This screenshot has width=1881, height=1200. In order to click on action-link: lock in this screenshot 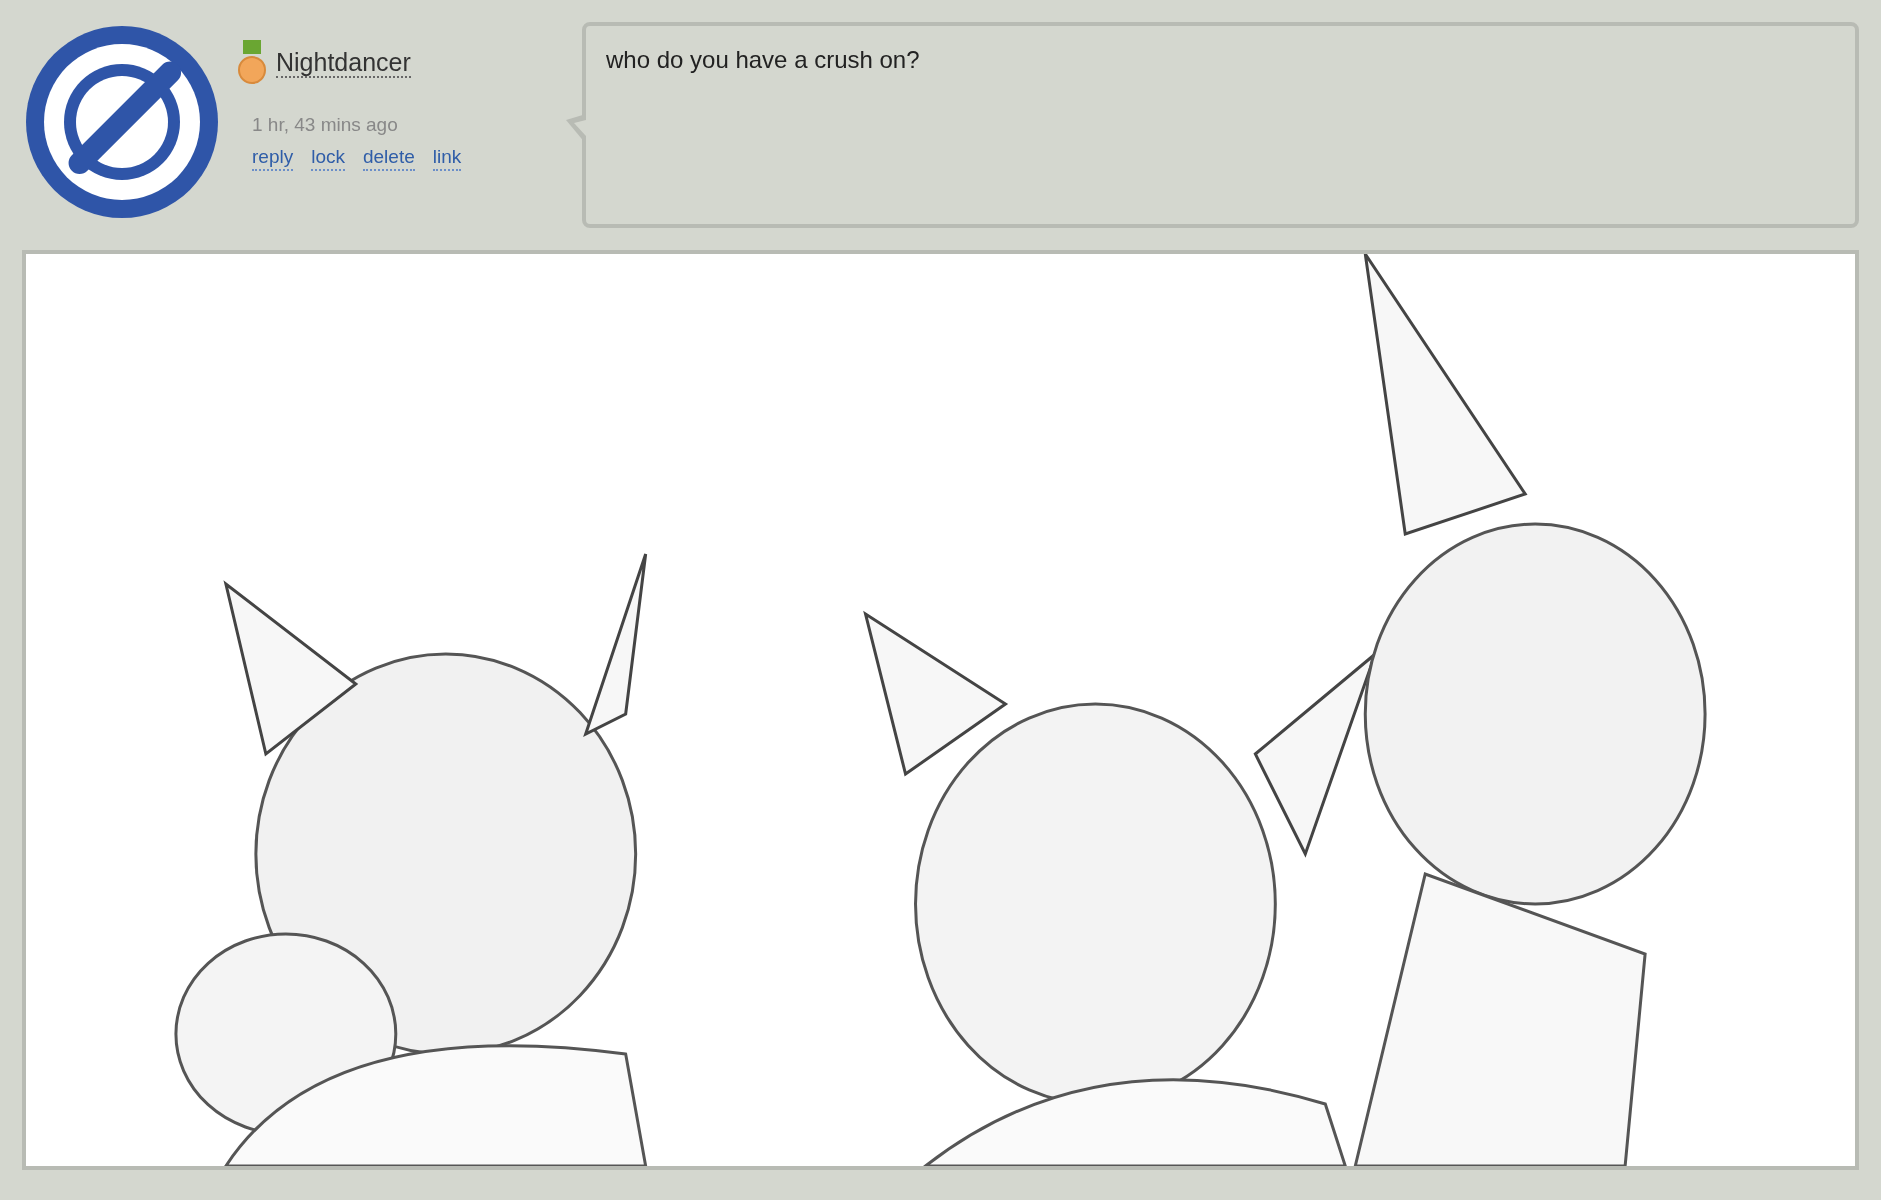, I will do `click(328, 158)`.